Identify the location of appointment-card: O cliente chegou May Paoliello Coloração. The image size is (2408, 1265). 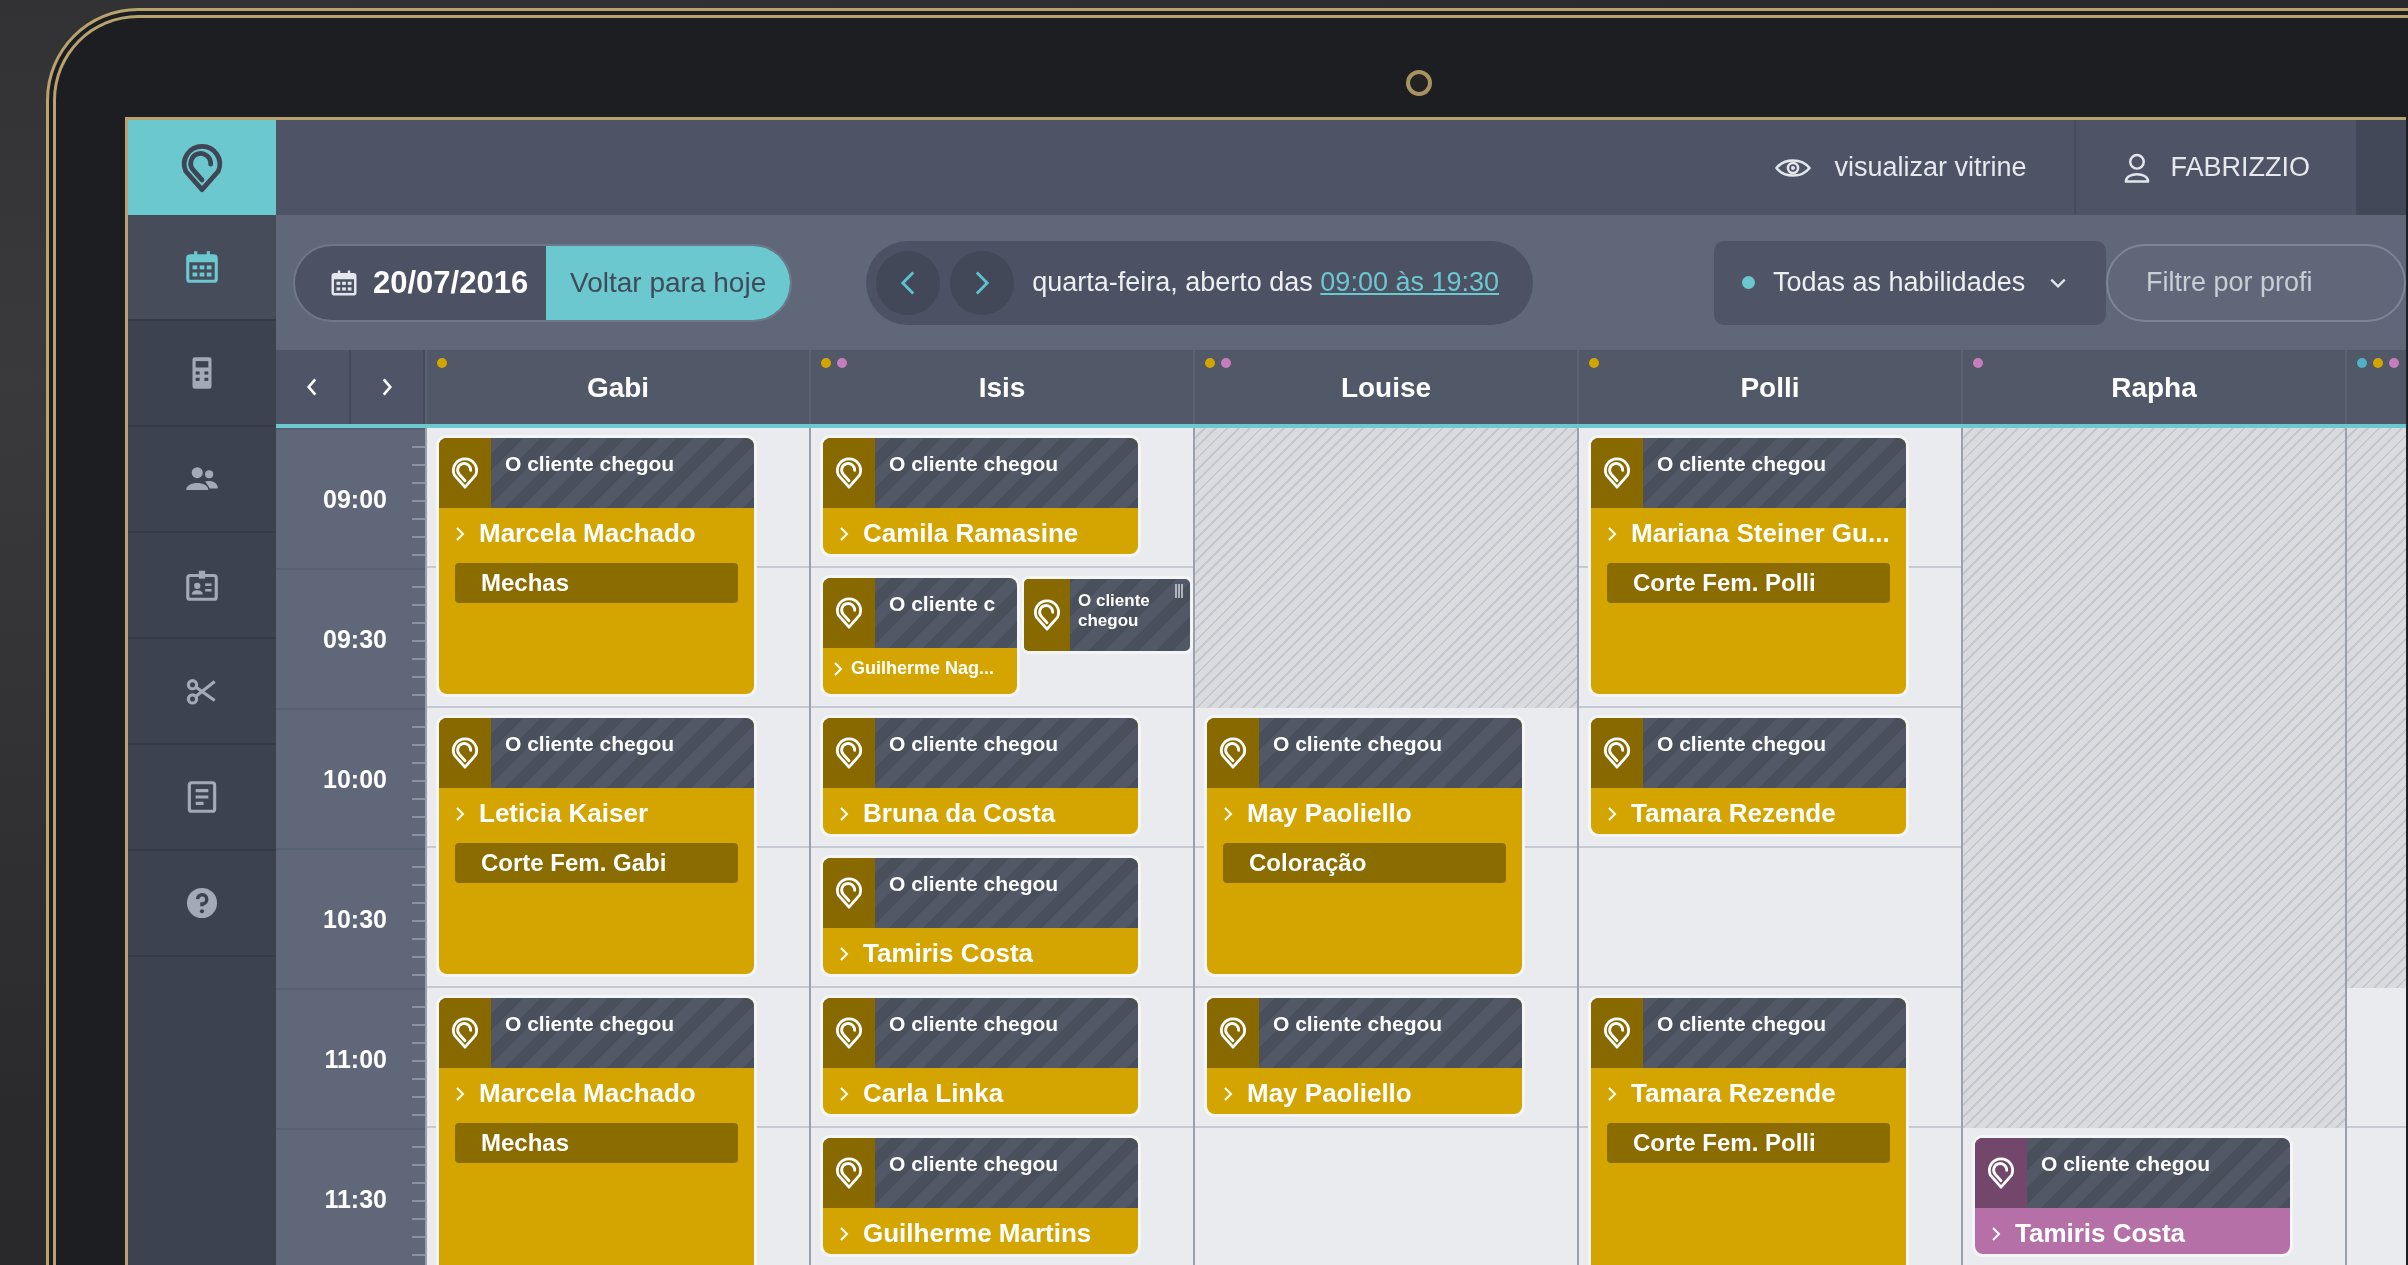
(1364, 846).